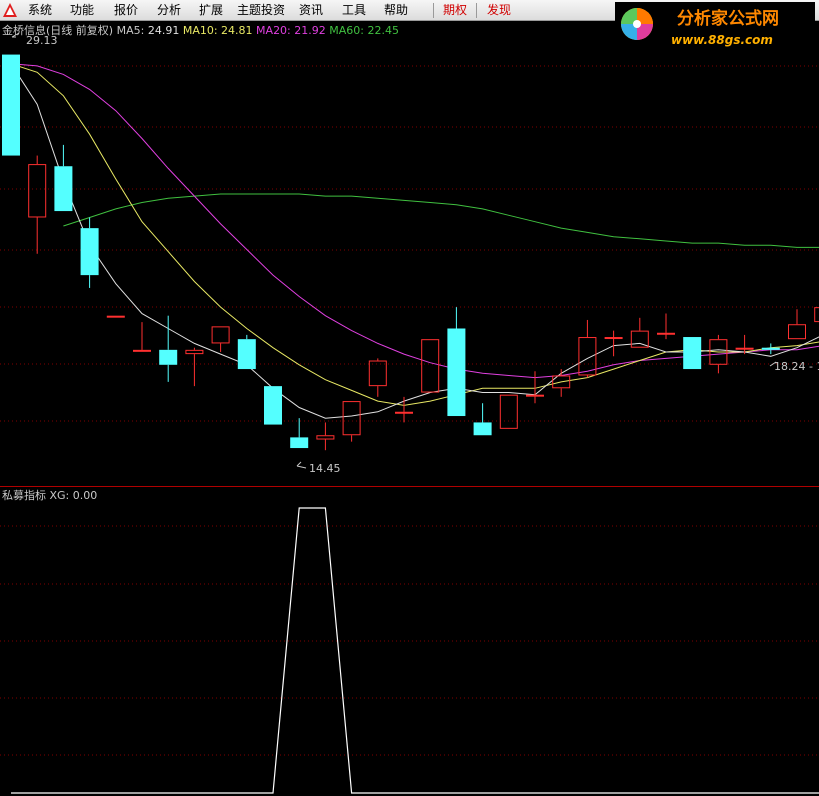 The width and height of the screenshot is (819, 796). I want to click on menu-system: 系统, so click(40, 10).